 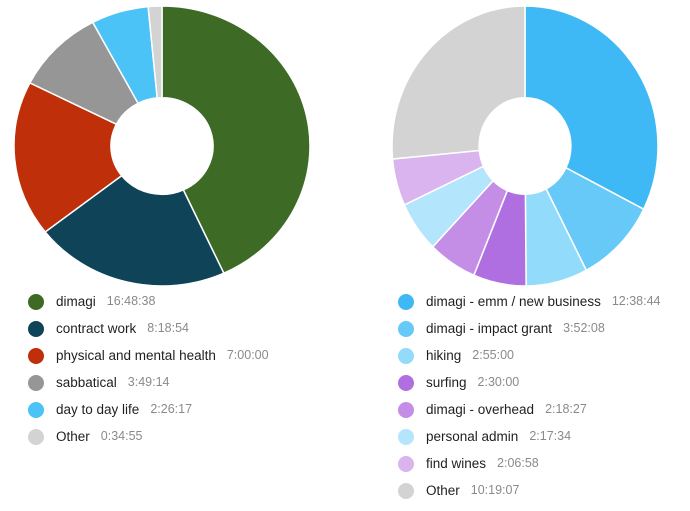 What do you see at coordinates (200, 436) in the screenshot?
I see `legend-item: Other 0:34:55` at bounding box center [200, 436].